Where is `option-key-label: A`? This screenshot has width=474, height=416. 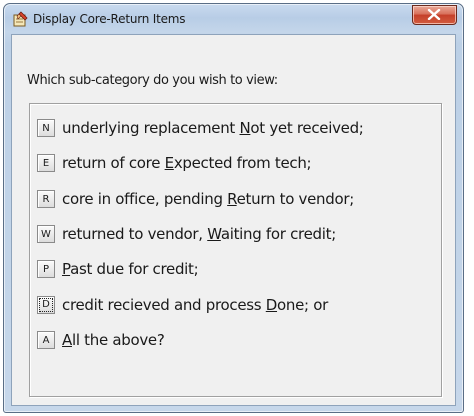 option-key-label: A is located at coordinates (46, 340).